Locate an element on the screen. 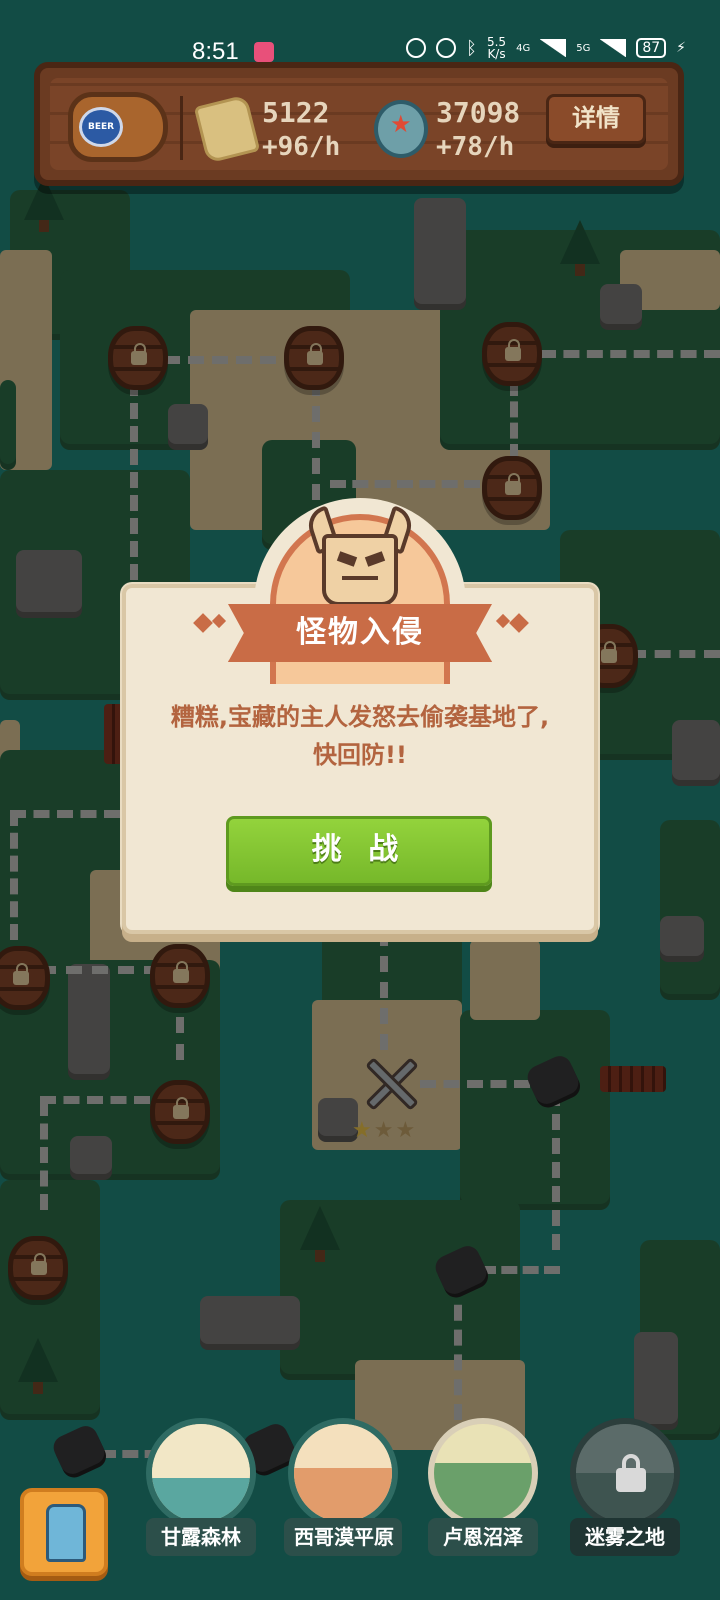 The height and width of the screenshot is (1600, 720). region-button-mist-land is located at coordinates (625, 1473).